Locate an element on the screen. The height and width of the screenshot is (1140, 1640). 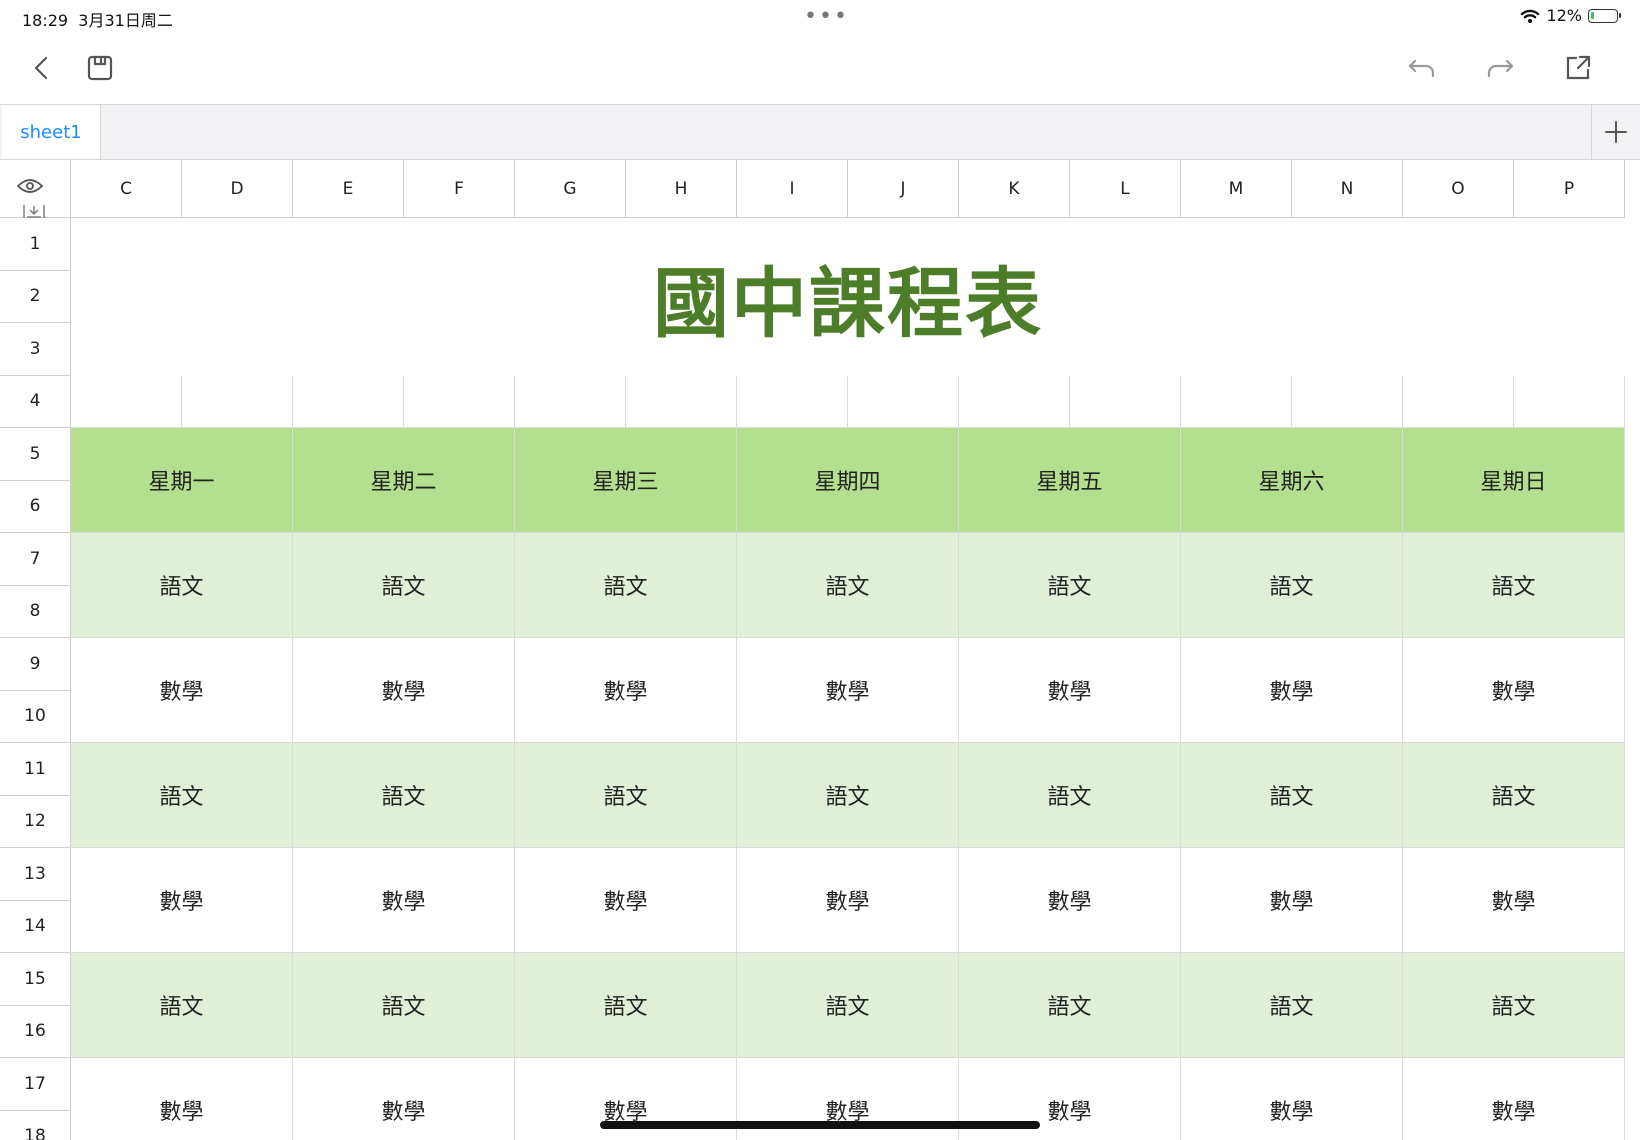
column-header: O is located at coordinates (1458, 189).